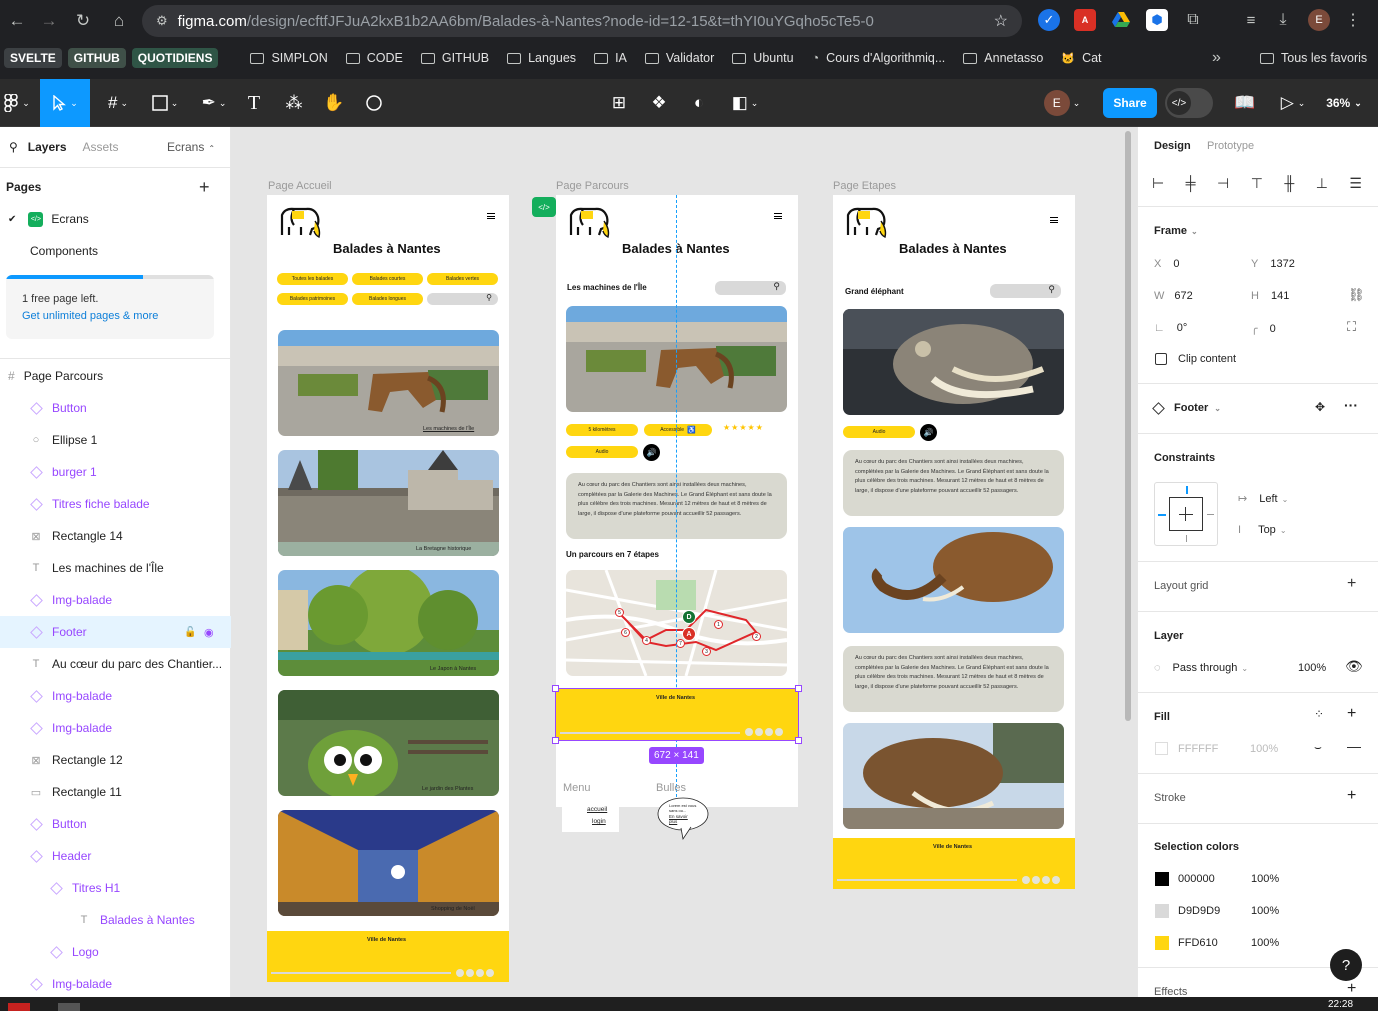 This screenshot has width=1378, height=1011. I want to click on layer-row: Footer 🔓 ◉, so click(115, 632).